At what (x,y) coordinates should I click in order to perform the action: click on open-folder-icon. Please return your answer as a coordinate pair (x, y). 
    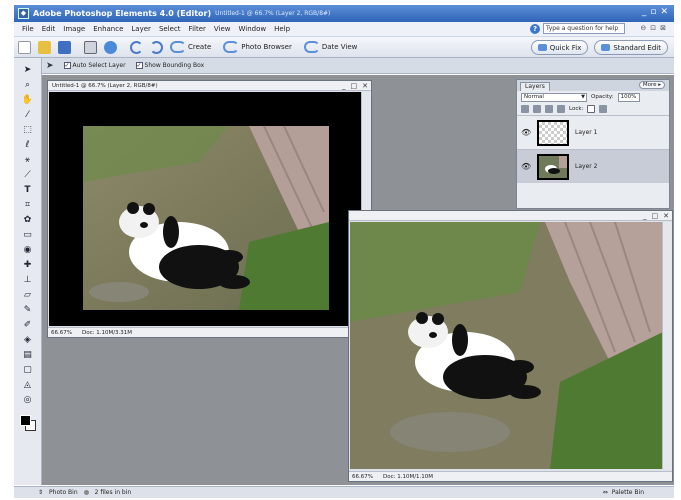
    Looking at the image, I should click on (44, 47).